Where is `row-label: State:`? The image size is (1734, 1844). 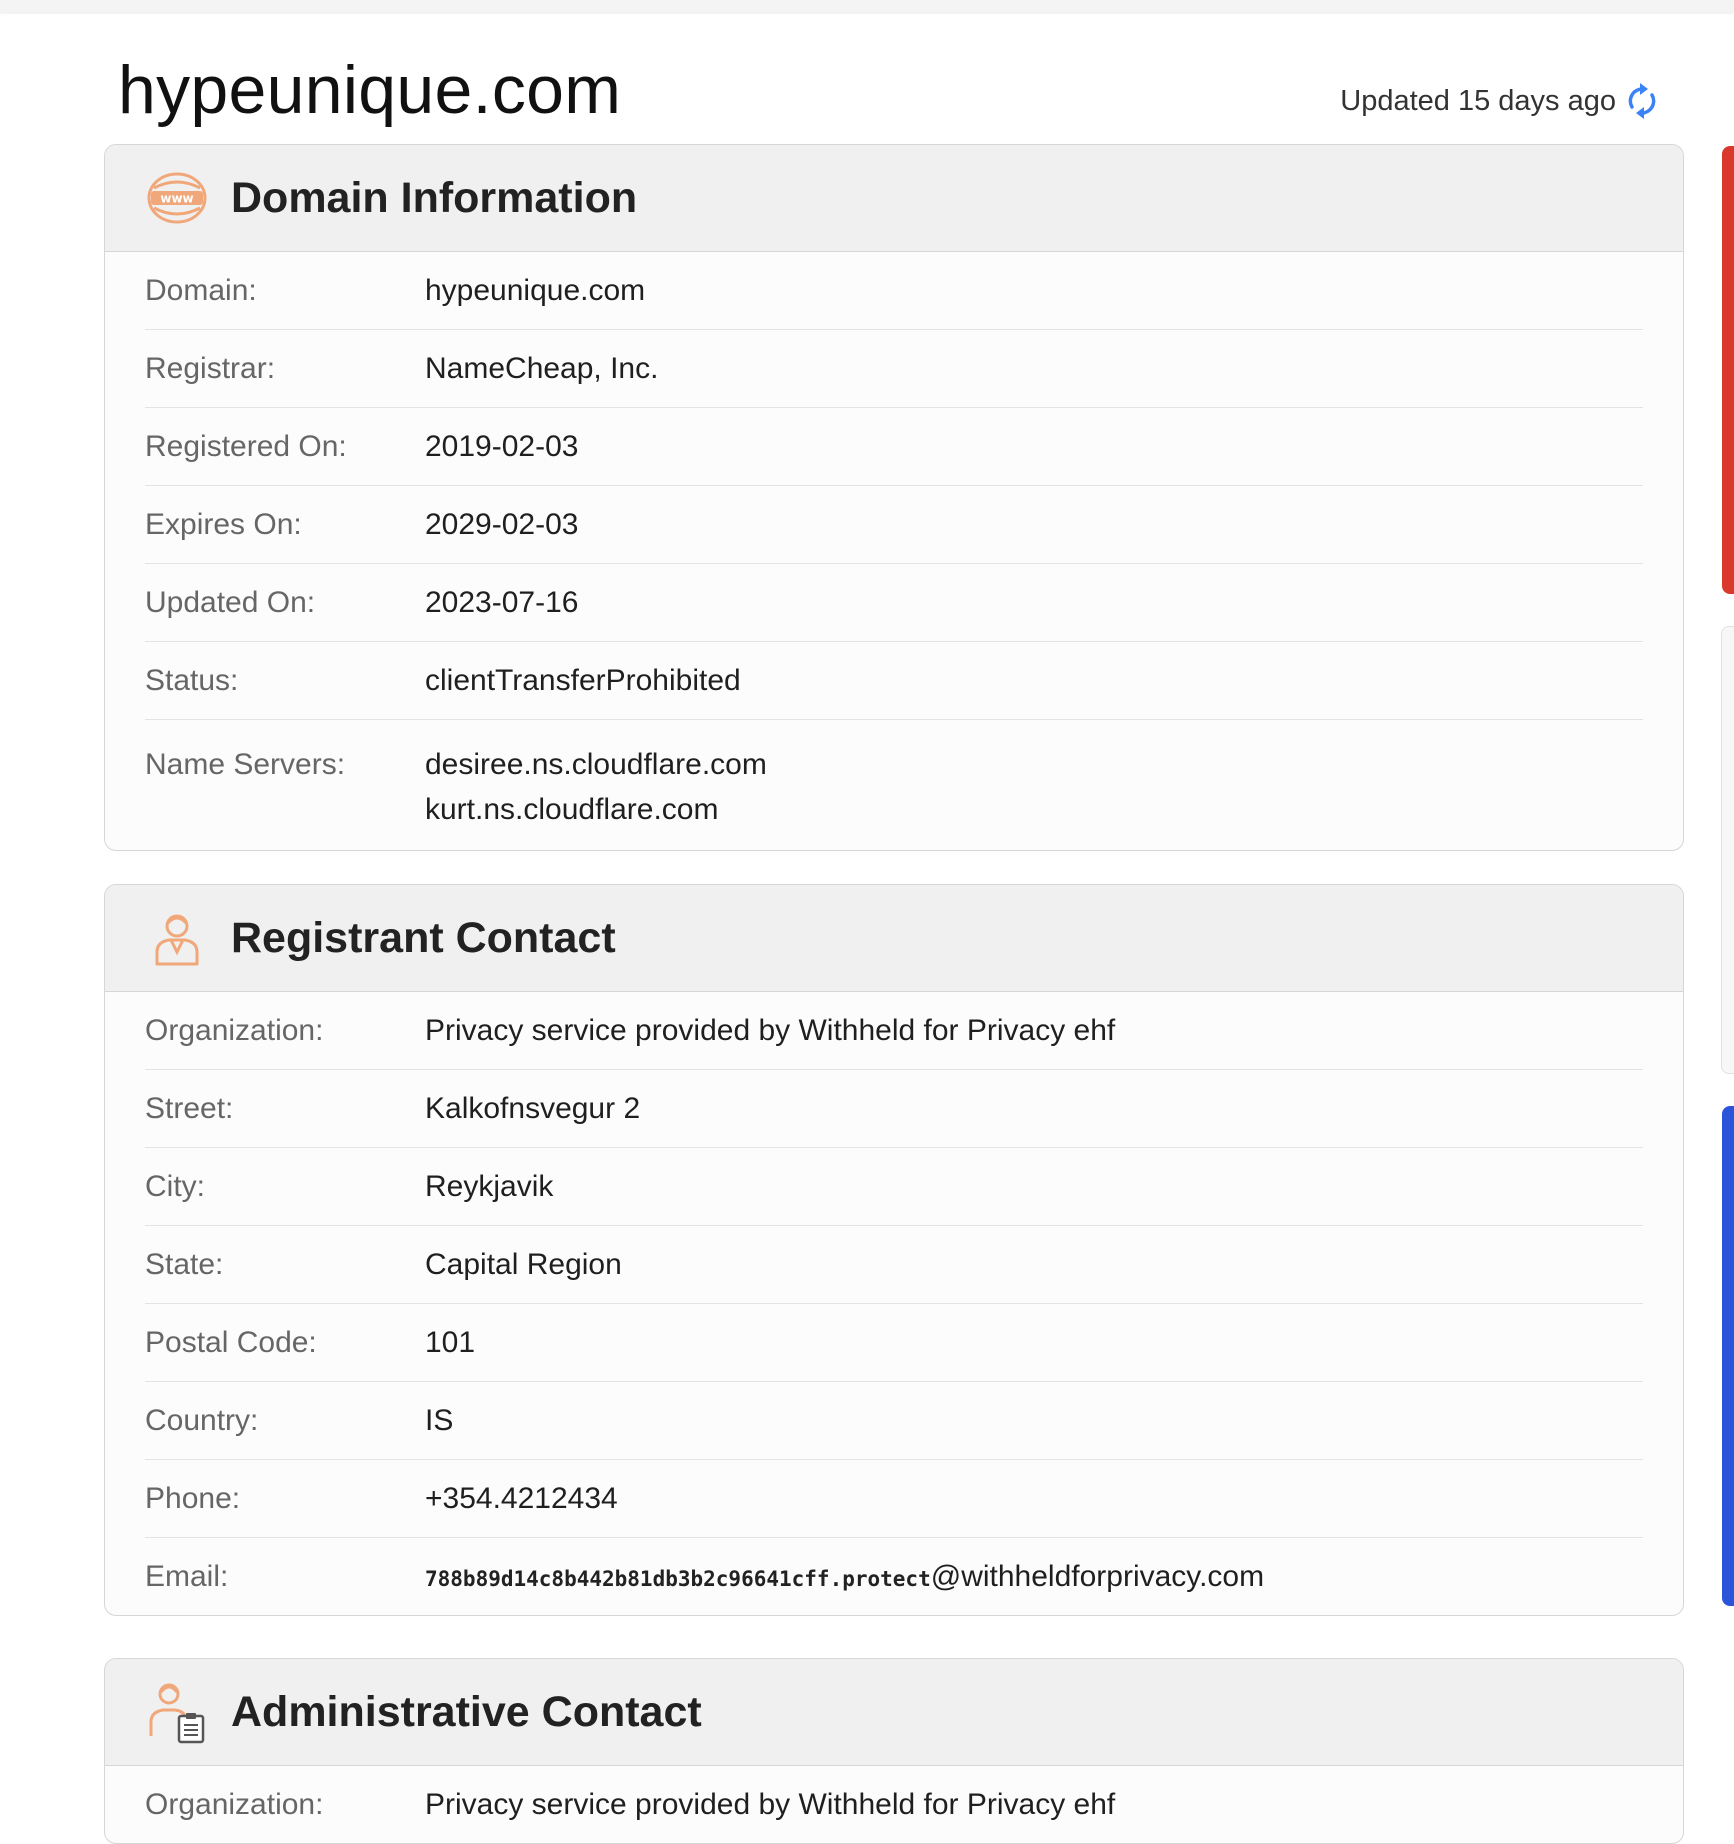 row-label: State: is located at coordinates (184, 1264).